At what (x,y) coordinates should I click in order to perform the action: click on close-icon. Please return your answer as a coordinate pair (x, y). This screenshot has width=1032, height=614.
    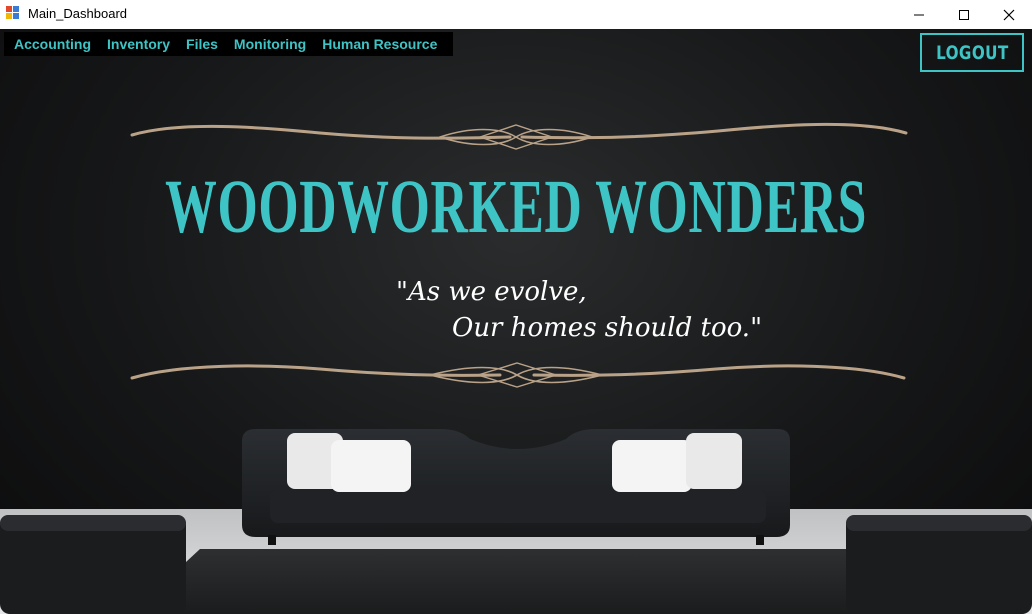
    Looking at the image, I should click on (1009, 14).